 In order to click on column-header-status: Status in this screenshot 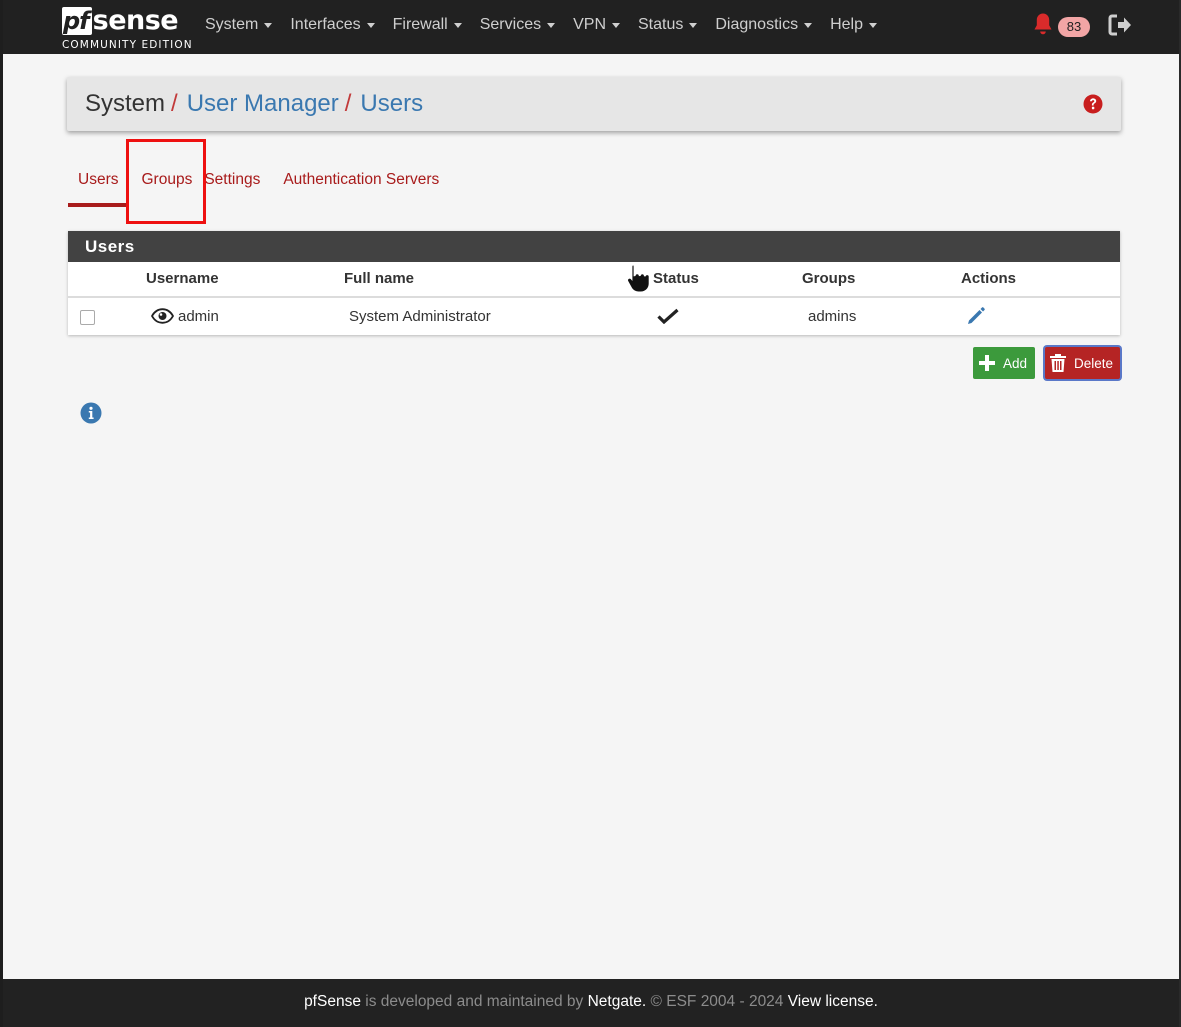, I will do `click(676, 279)`.